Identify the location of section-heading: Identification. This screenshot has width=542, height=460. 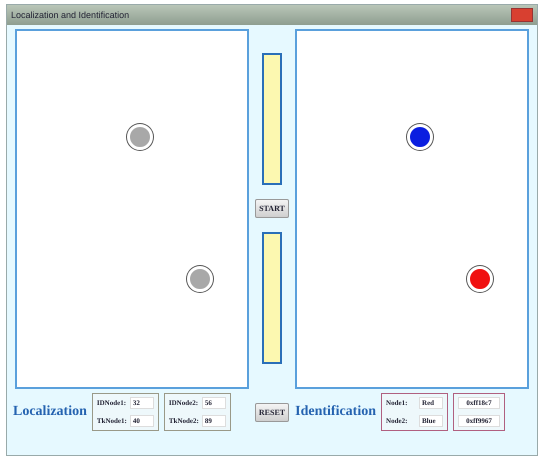
(335, 412).